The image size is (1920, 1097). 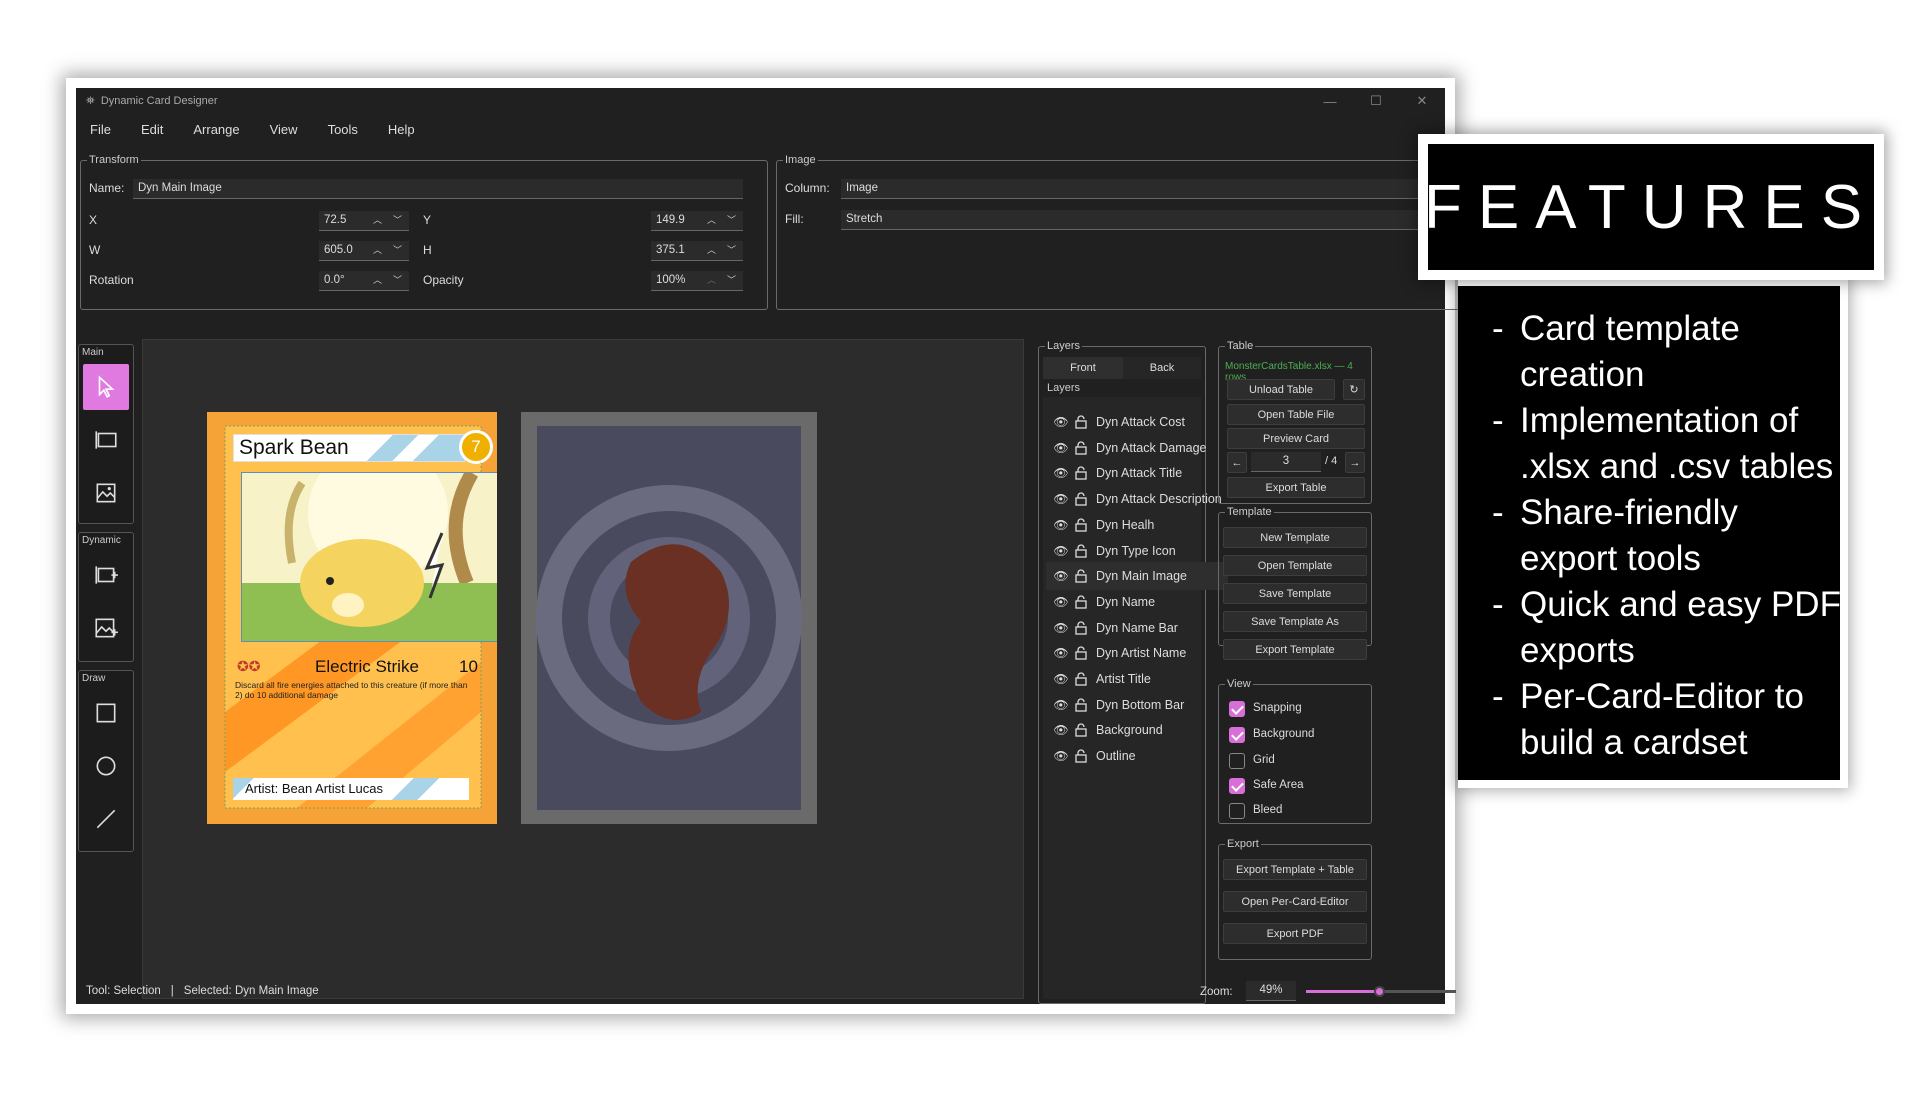 What do you see at coordinates (343, 129) in the screenshot?
I see `menu-tools: Tools` at bounding box center [343, 129].